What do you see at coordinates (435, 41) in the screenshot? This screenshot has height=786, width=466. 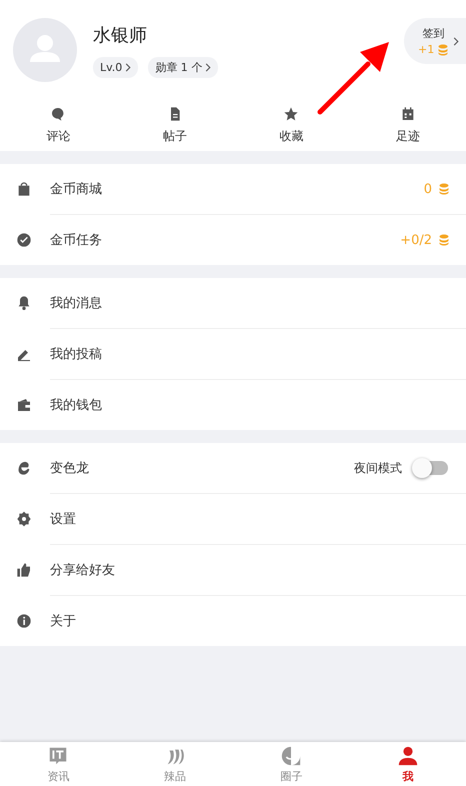 I see `check-in-button: 签到 +1` at bounding box center [435, 41].